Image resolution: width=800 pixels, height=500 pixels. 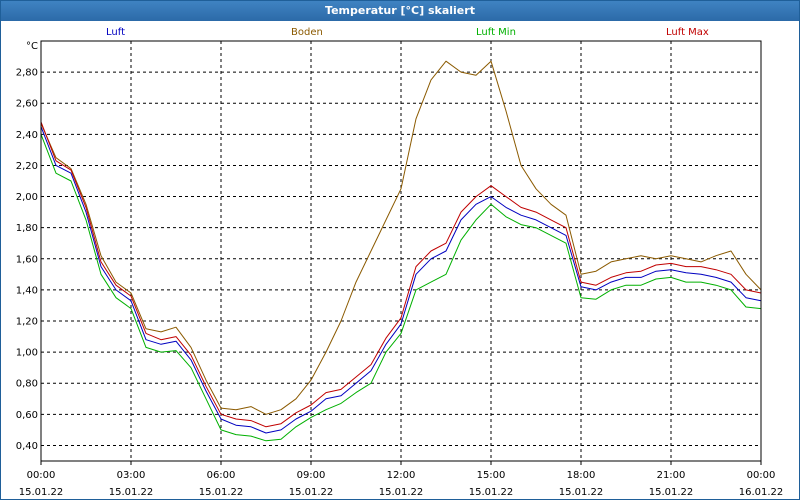 What do you see at coordinates (27, 135) in the screenshot?
I see `y-tick-label: 2,40` at bounding box center [27, 135].